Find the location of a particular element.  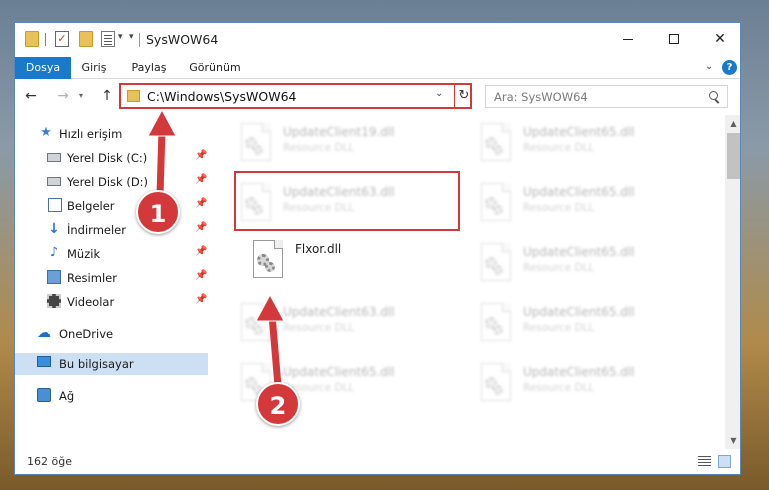

step-1-badge: 1 is located at coordinates (158, 212).